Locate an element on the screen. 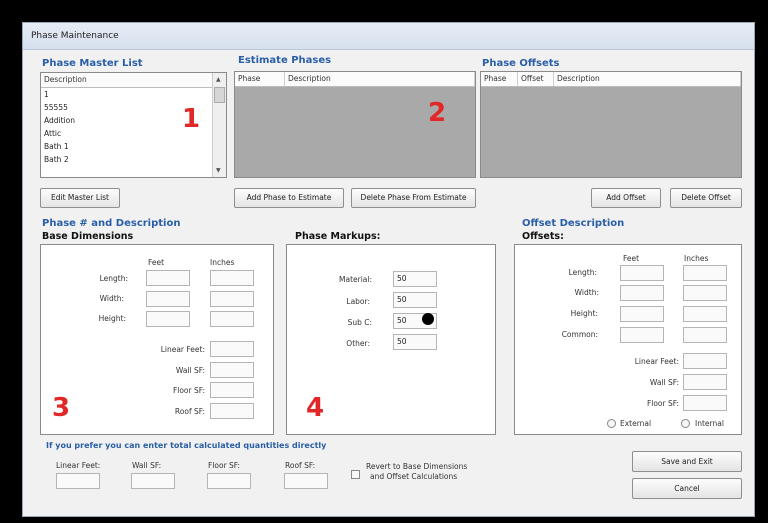 The width and height of the screenshot is (768, 523). offset-width-label: Width: is located at coordinates (586, 292).